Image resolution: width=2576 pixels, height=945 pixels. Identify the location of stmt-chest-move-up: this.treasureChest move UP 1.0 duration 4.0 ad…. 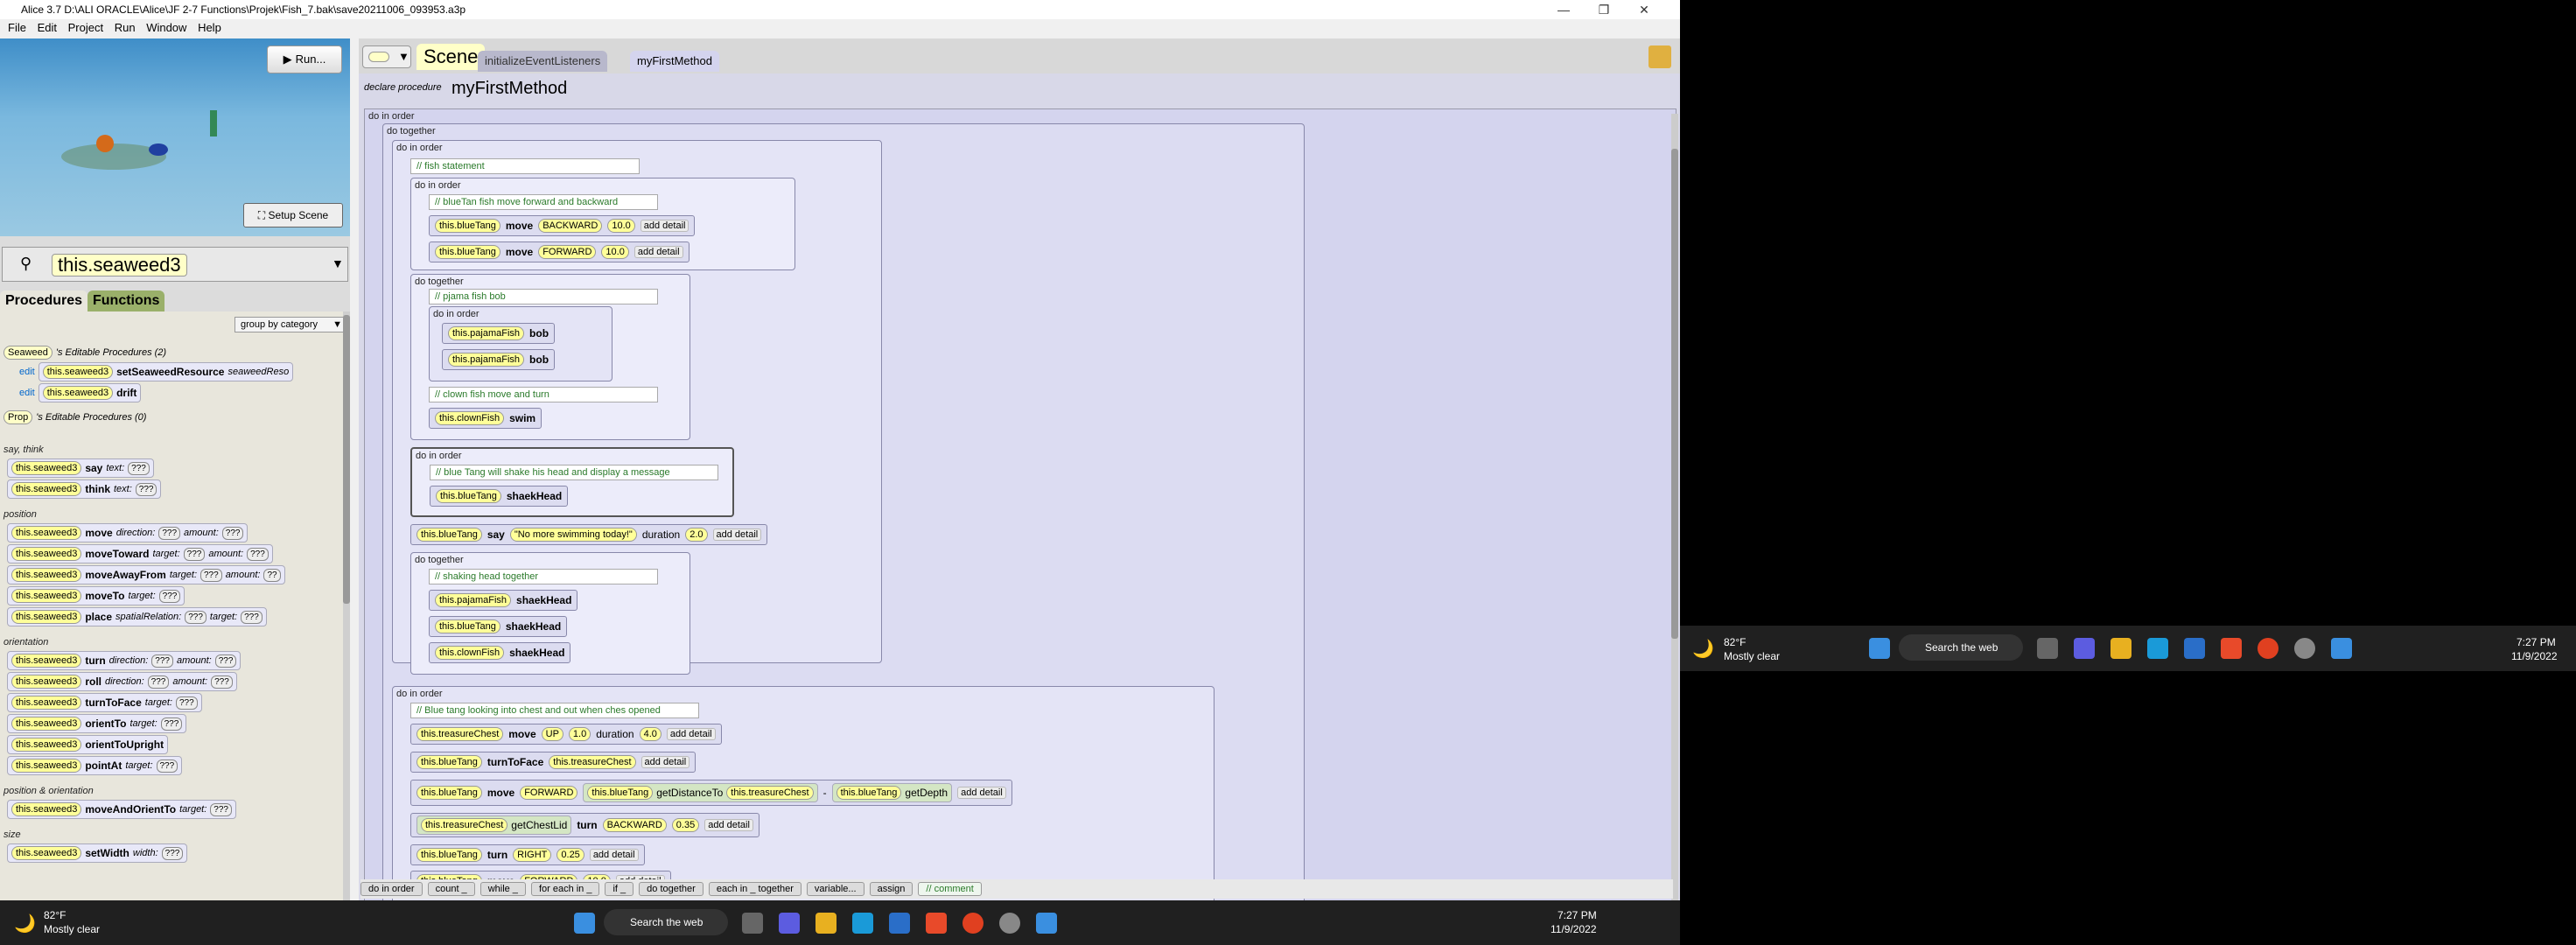
(566, 734).